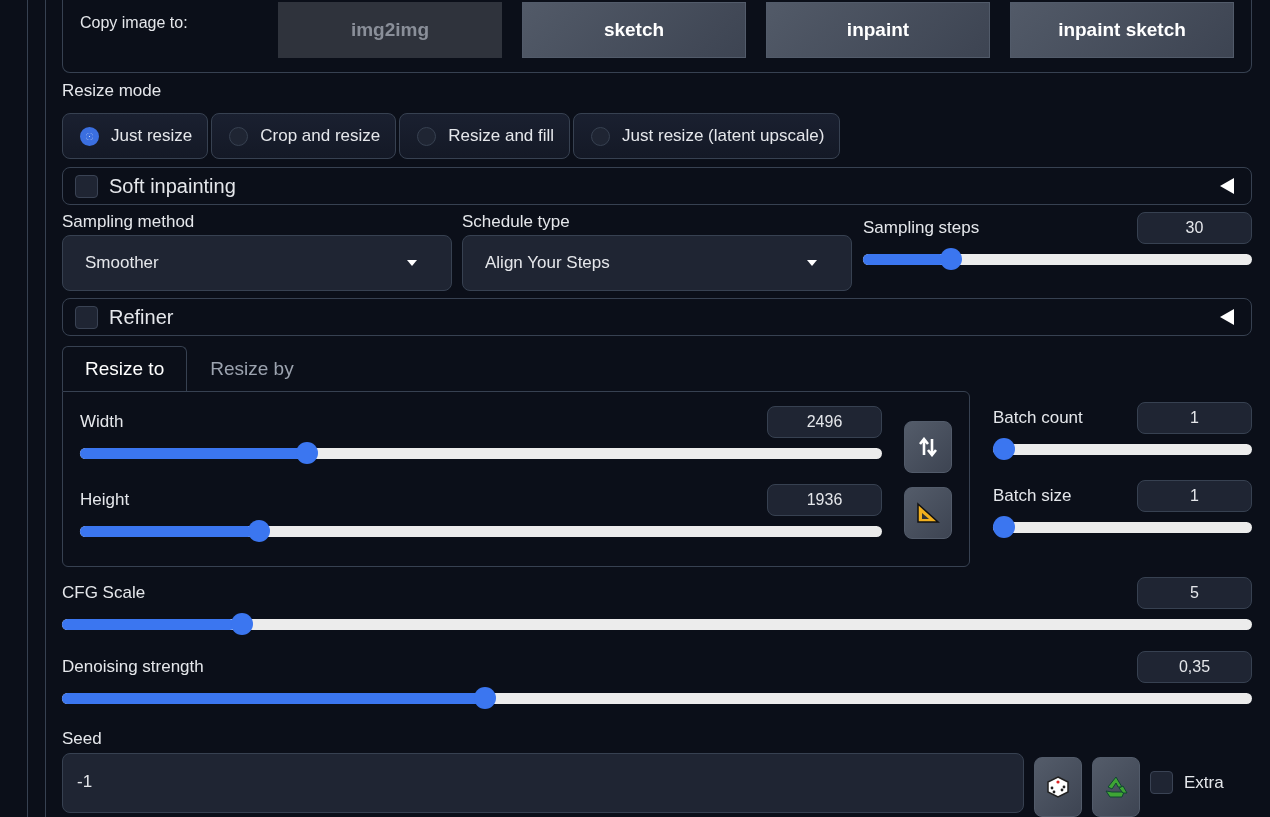  I want to click on number-field: 5, so click(1194, 593).